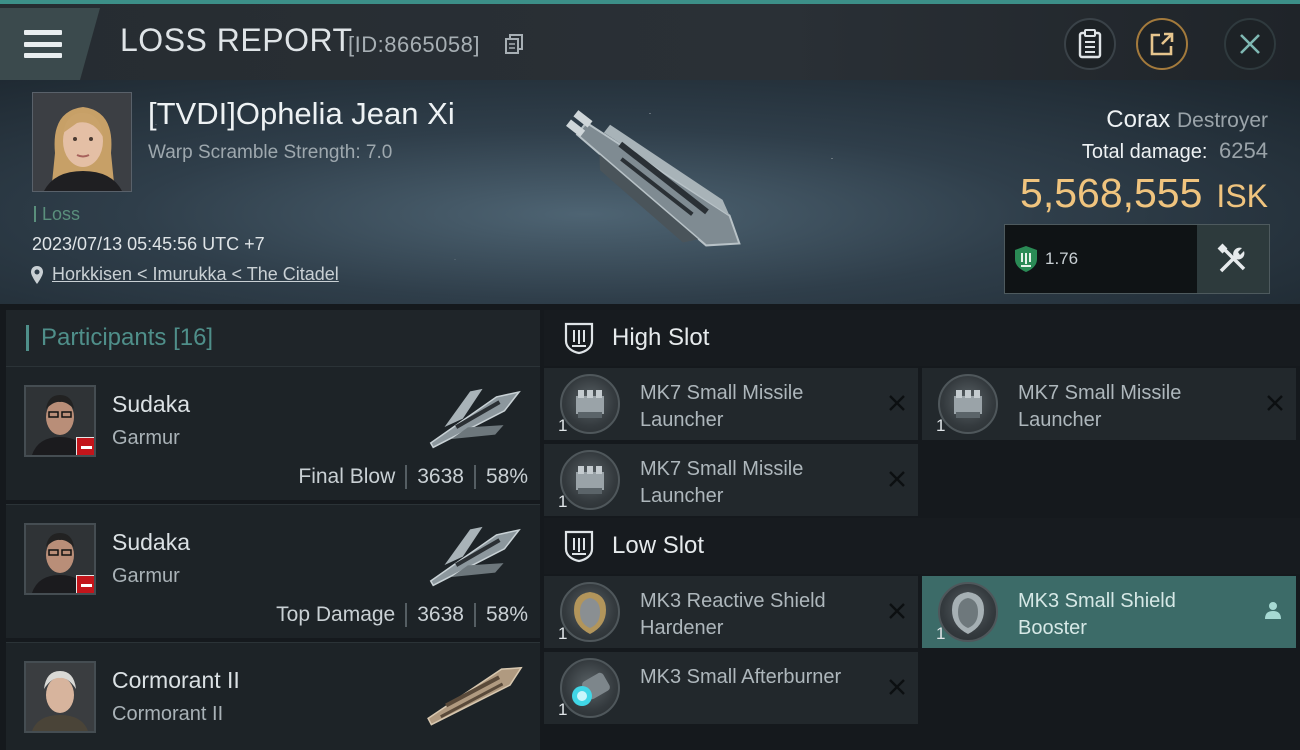 The image size is (1300, 750). I want to click on low-slot-icon, so click(579, 546).